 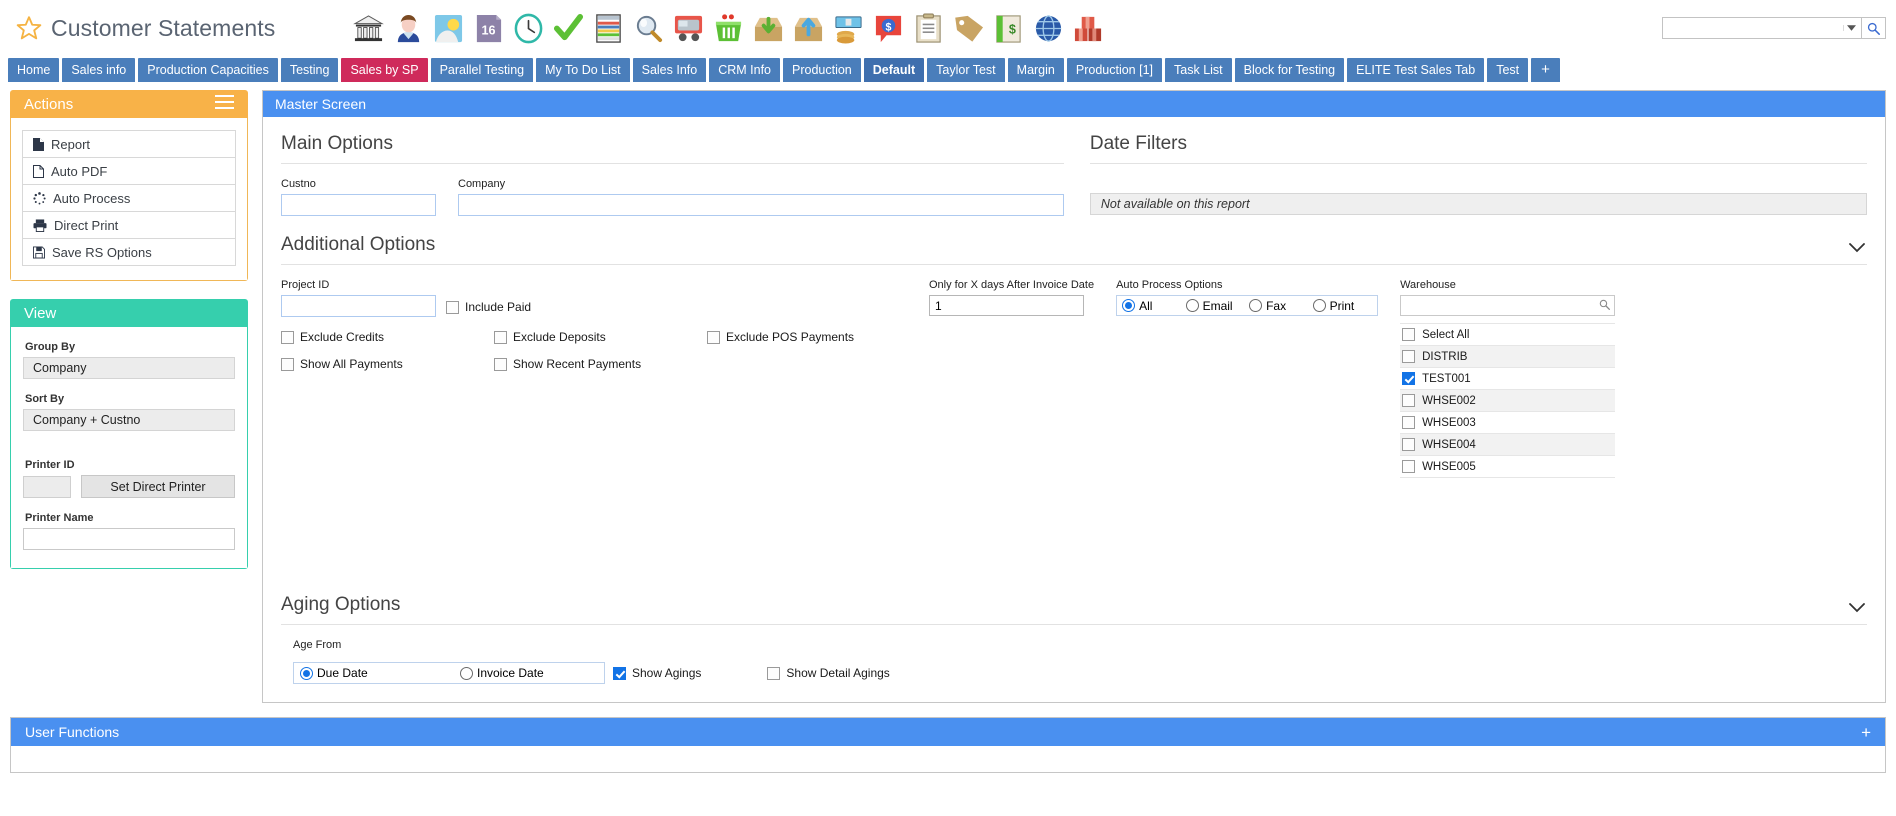 What do you see at coordinates (822, 70) in the screenshot?
I see `tab-production: Production` at bounding box center [822, 70].